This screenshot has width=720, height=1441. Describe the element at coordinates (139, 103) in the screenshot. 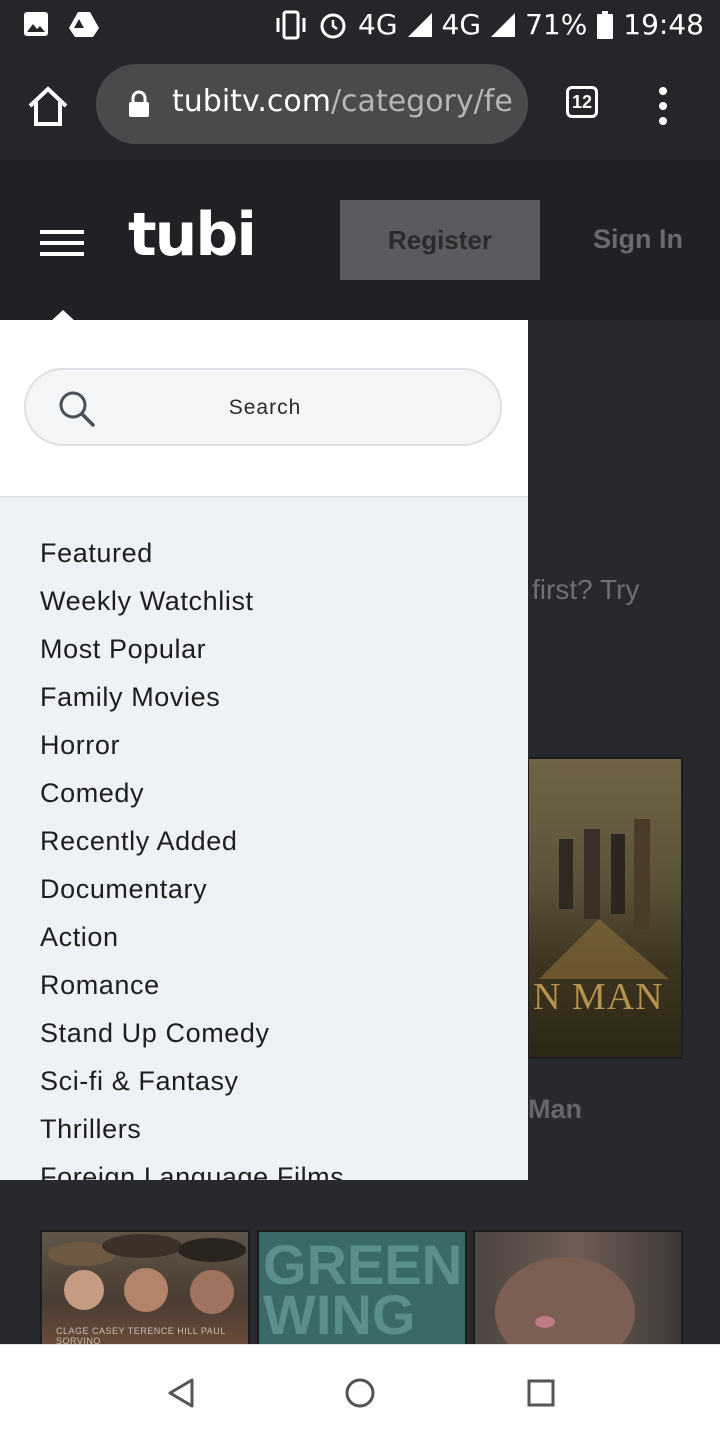

I see `lock-icon` at that location.